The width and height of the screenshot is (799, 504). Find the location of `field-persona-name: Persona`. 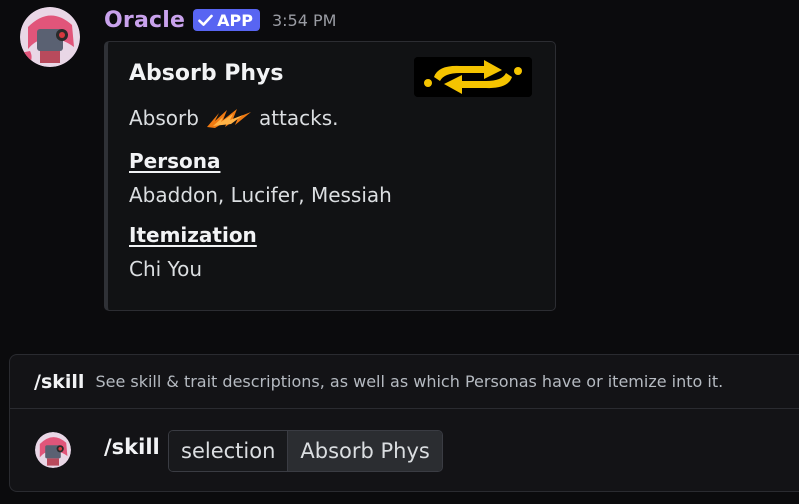

field-persona-name: Persona is located at coordinates (175, 161).